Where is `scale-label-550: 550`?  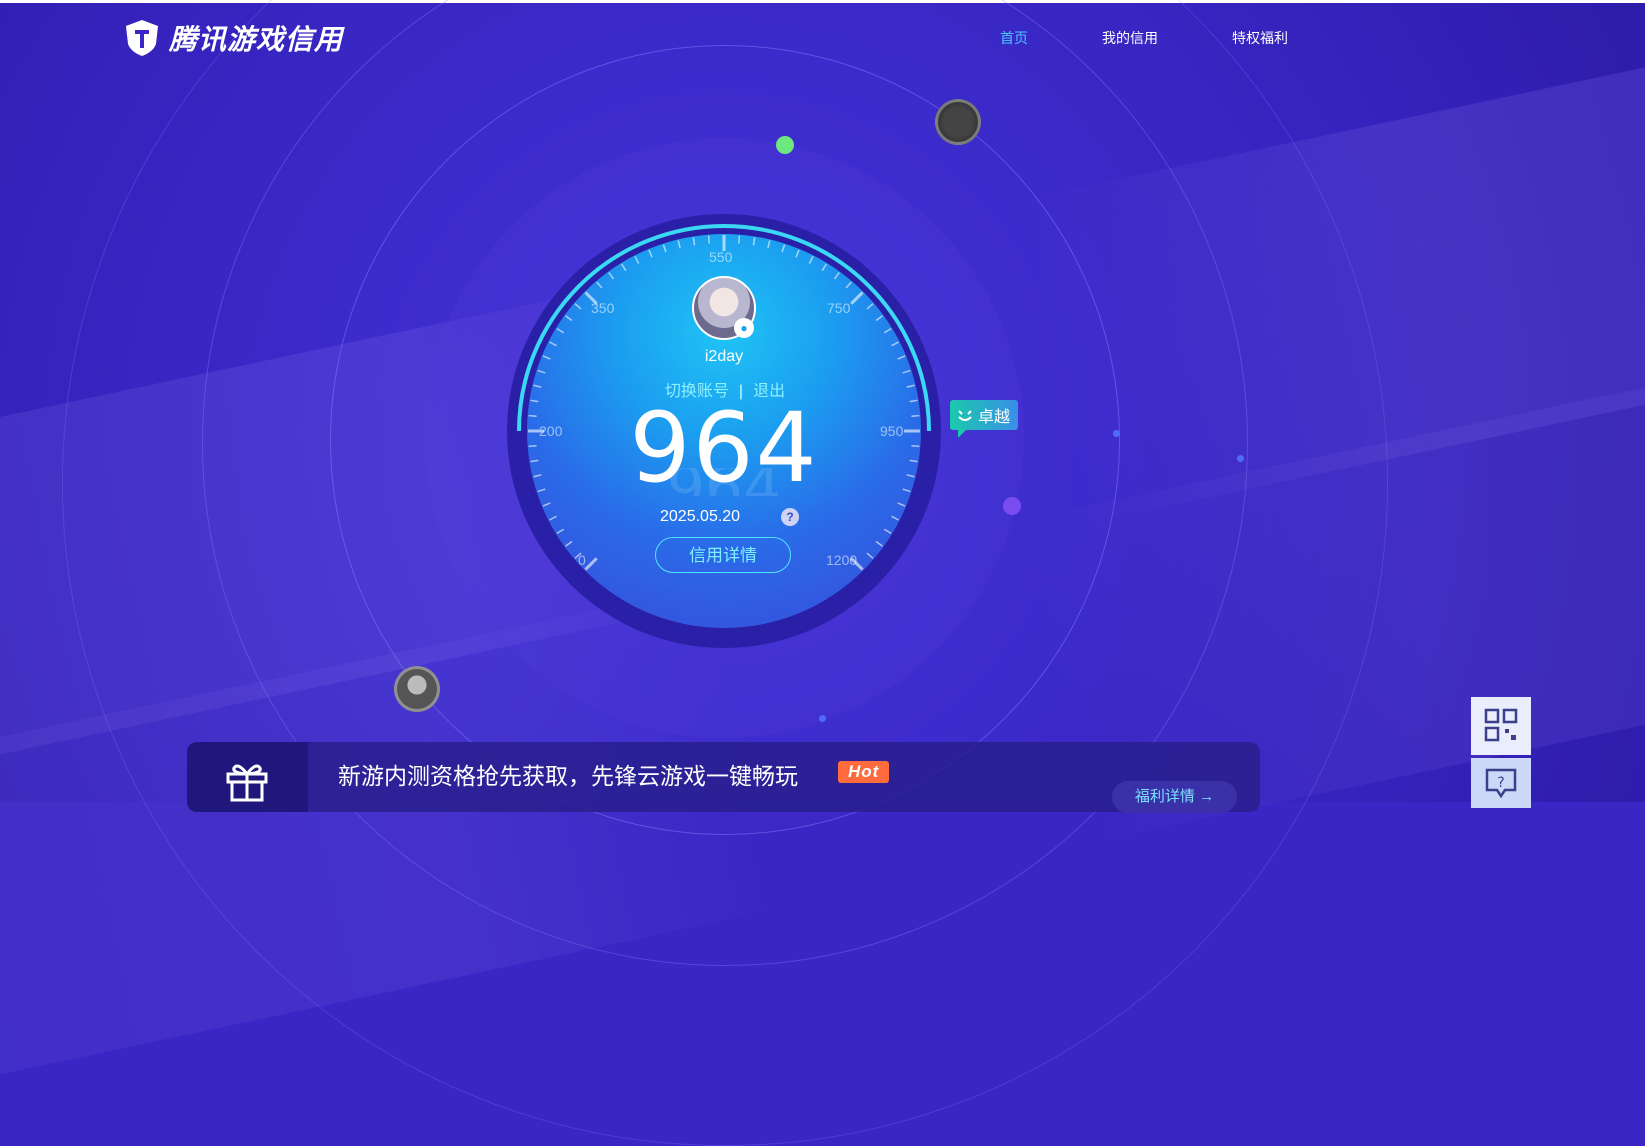 scale-label-550: 550 is located at coordinates (721, 257).